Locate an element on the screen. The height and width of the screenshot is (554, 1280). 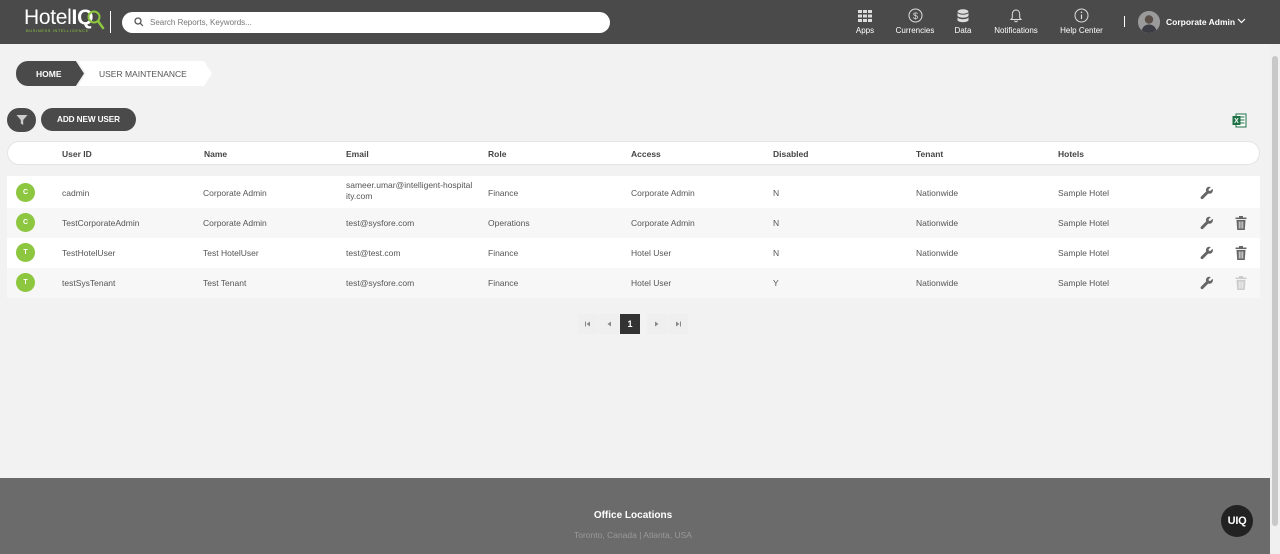
nav-help-center: Help Center is located at coordinates (1081, 23).